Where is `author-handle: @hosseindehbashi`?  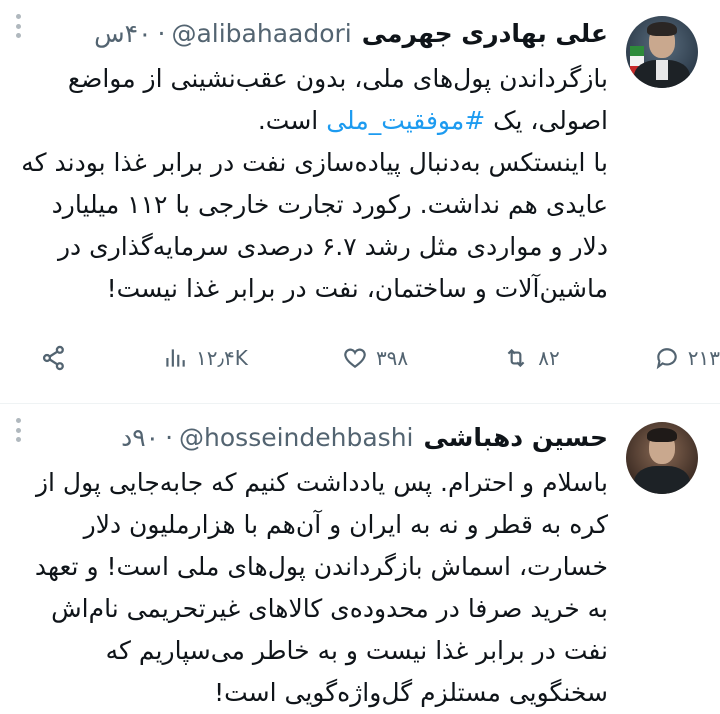 author-handle: @hosseindehbashi is located at coordinates (296, 438).